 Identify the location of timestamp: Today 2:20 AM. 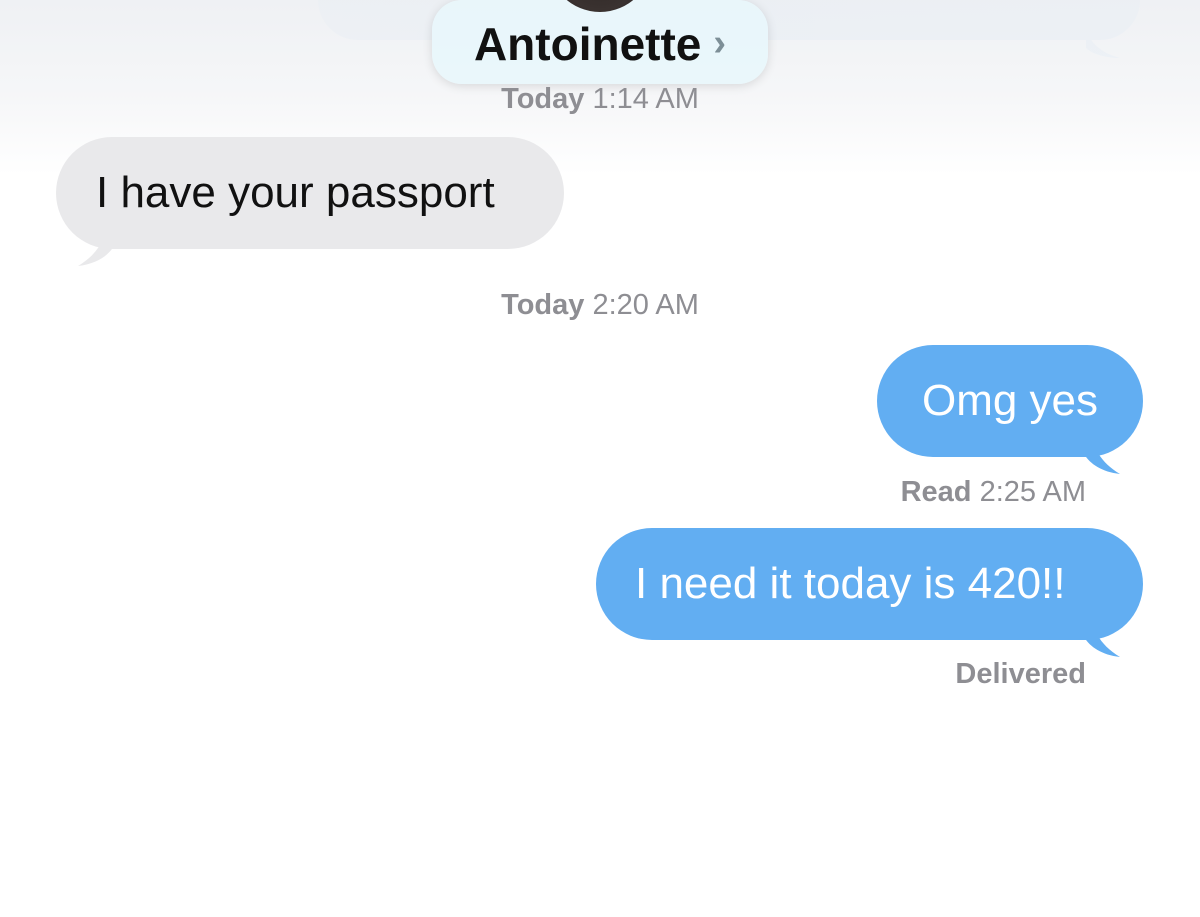
(600, 305).